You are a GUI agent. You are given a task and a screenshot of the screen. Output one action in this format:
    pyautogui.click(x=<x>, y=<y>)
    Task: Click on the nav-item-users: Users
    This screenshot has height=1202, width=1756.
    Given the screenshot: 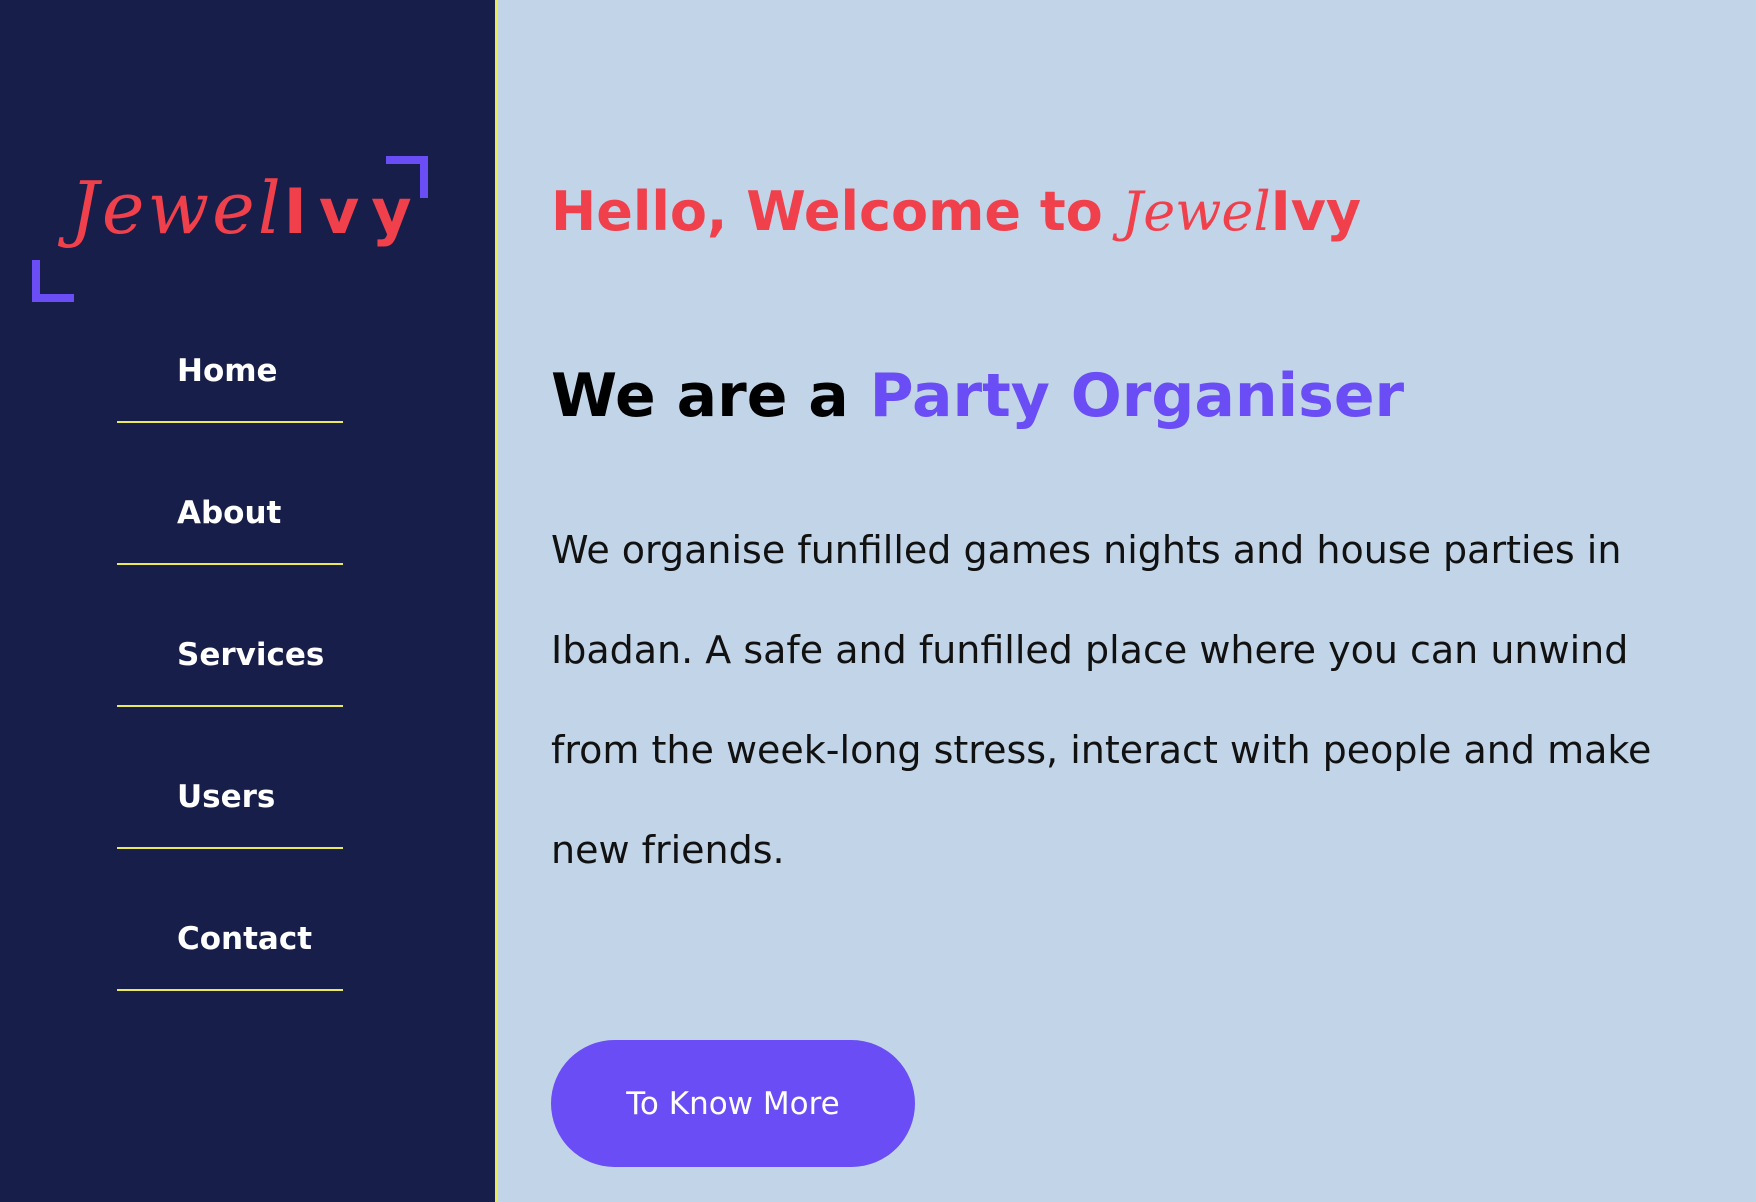 What is the action you would take?
    pyautogui.click(x=230, y=802)
    